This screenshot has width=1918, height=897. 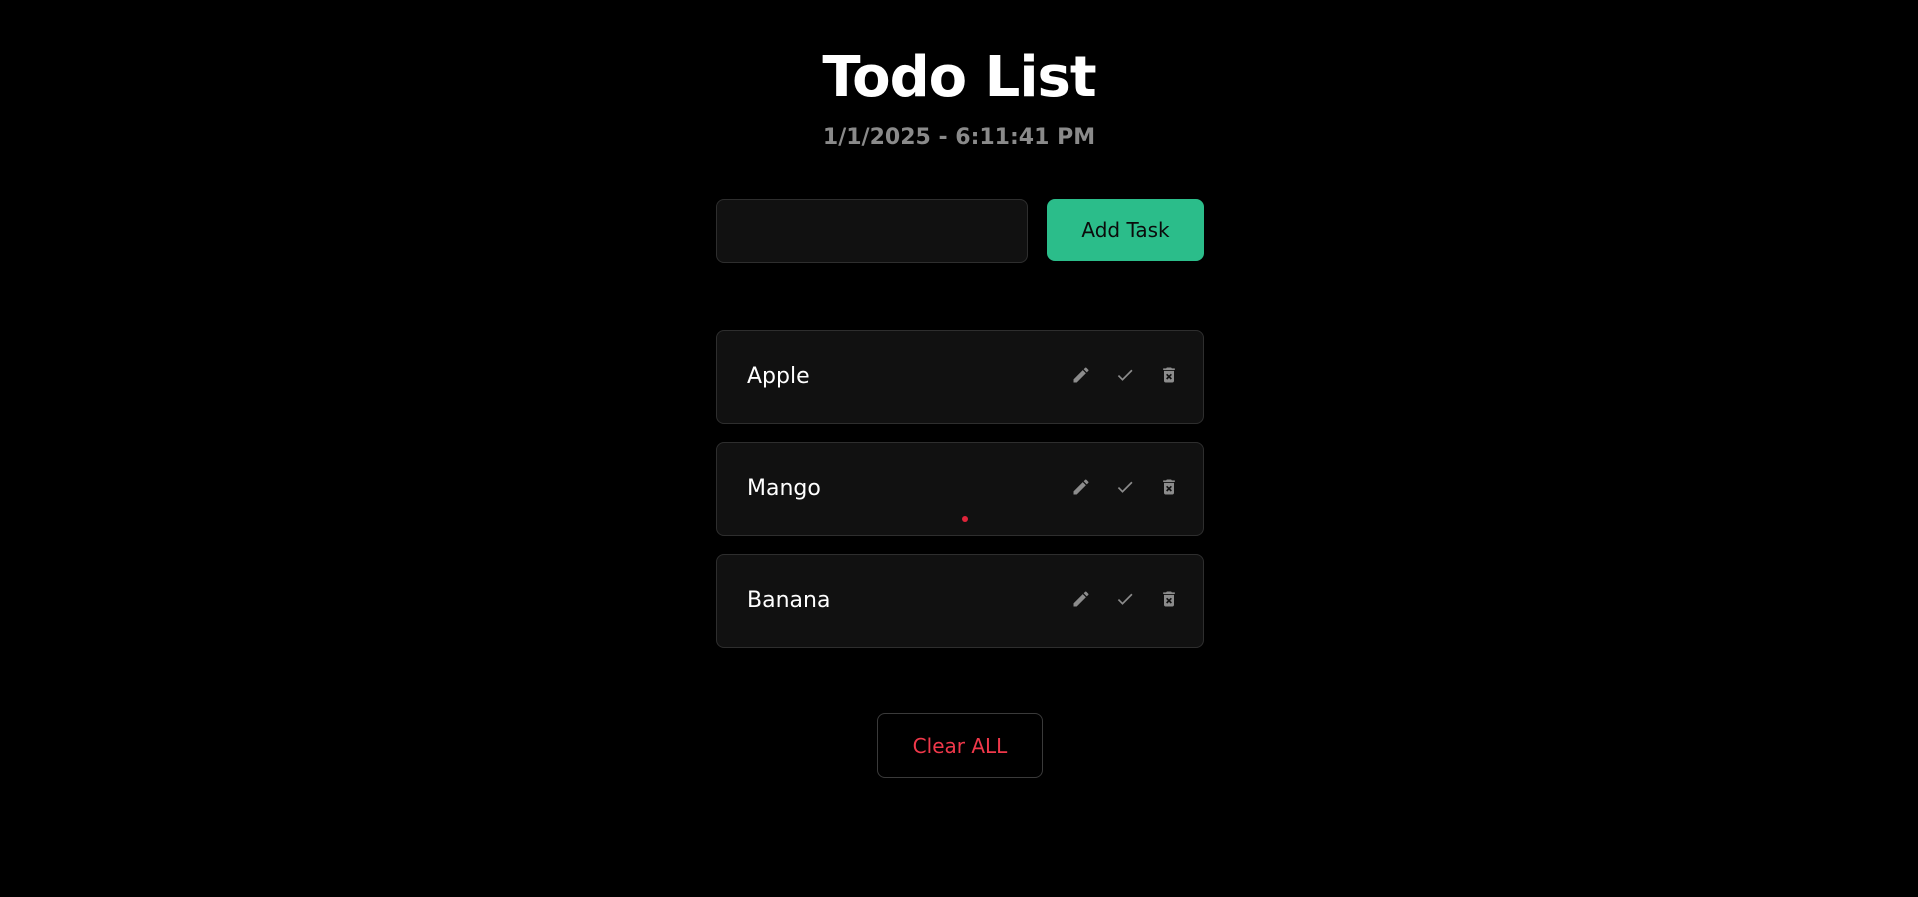 I want to click on task-label: Banana, so click(x=789, y=600).